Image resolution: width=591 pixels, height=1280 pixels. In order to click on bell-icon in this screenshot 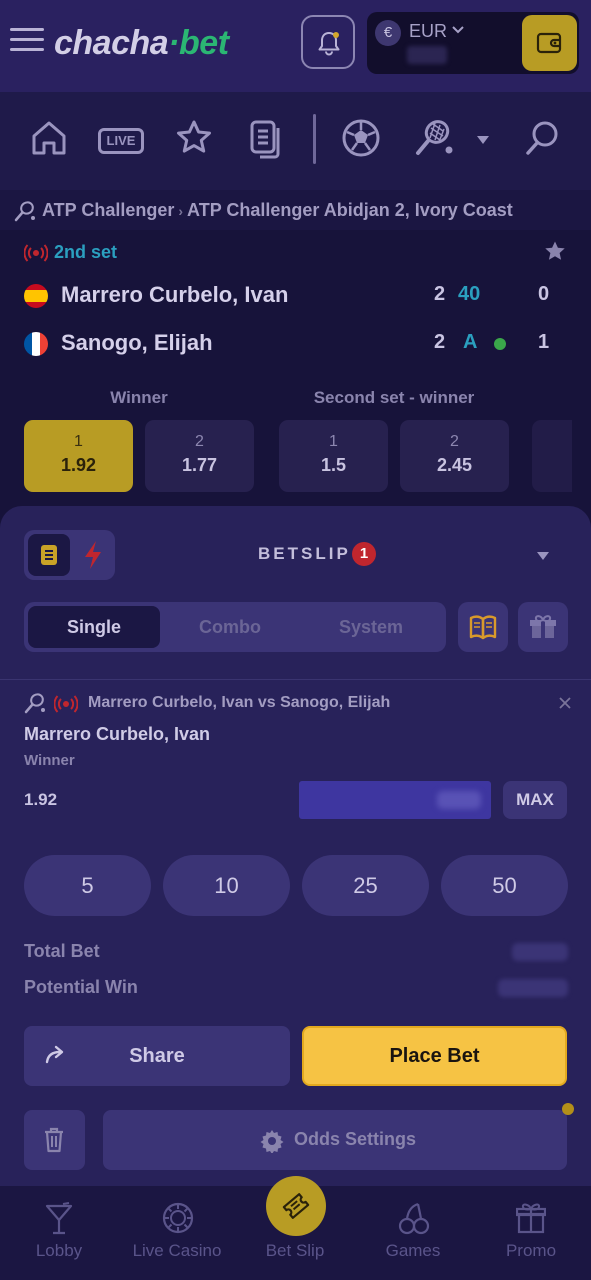, I will do `click(329, 44)`.